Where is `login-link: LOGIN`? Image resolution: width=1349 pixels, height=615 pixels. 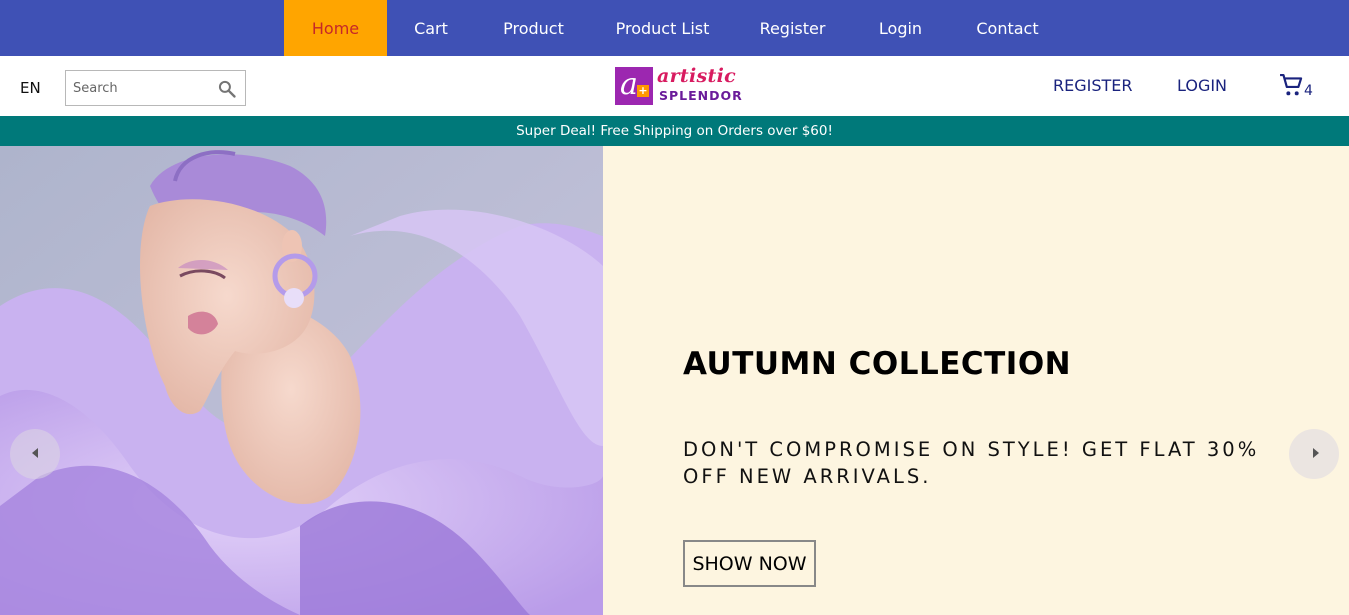 login-link: LOGIN is located at coordinates (1202, 85).